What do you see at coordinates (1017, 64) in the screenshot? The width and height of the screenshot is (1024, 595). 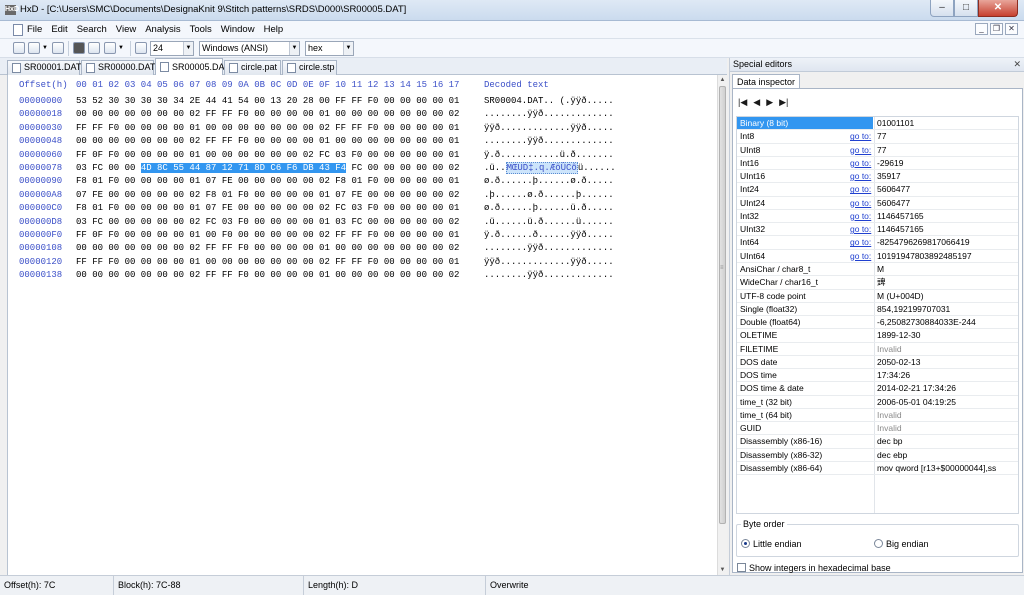 I see `close-icon: ✕` at bounding box center [1017, 64].